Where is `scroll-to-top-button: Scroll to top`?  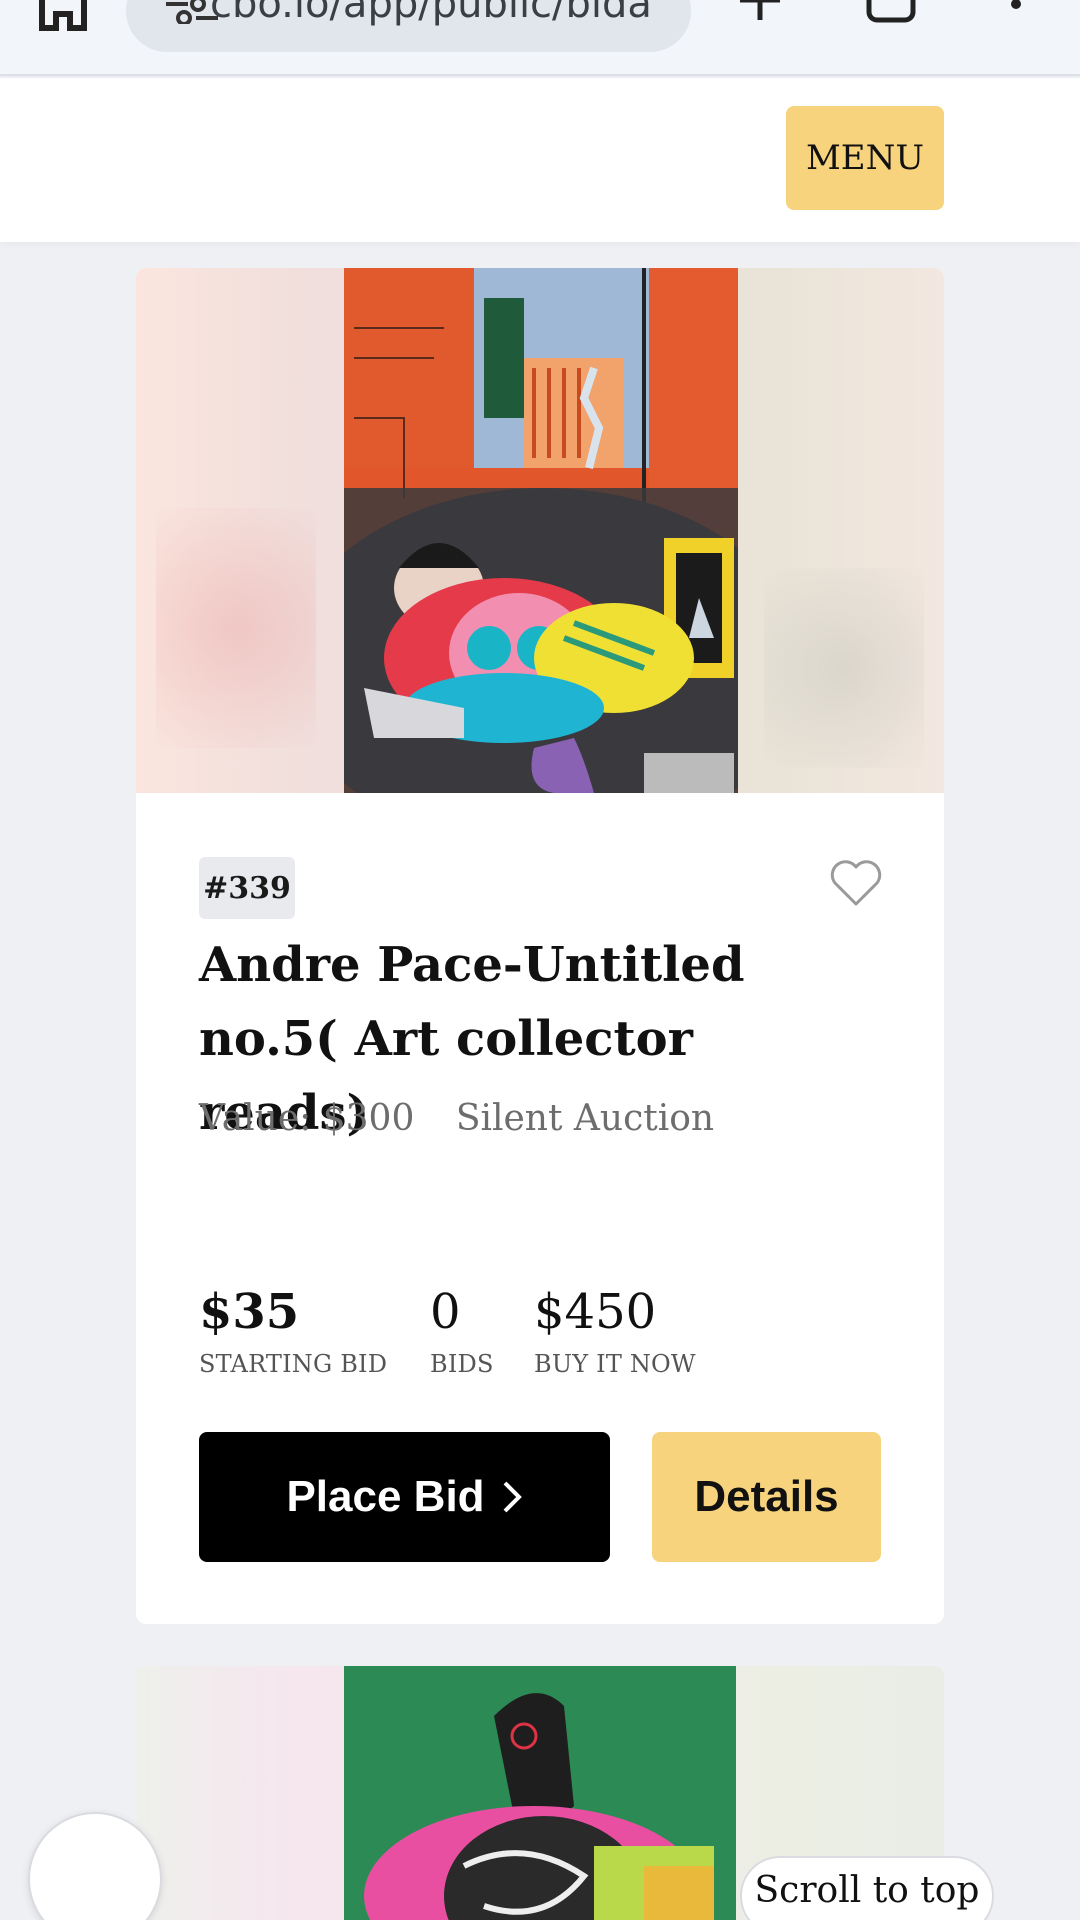
scroll-to-top-button: Scroll to top is located at coordinates (867, 1888).